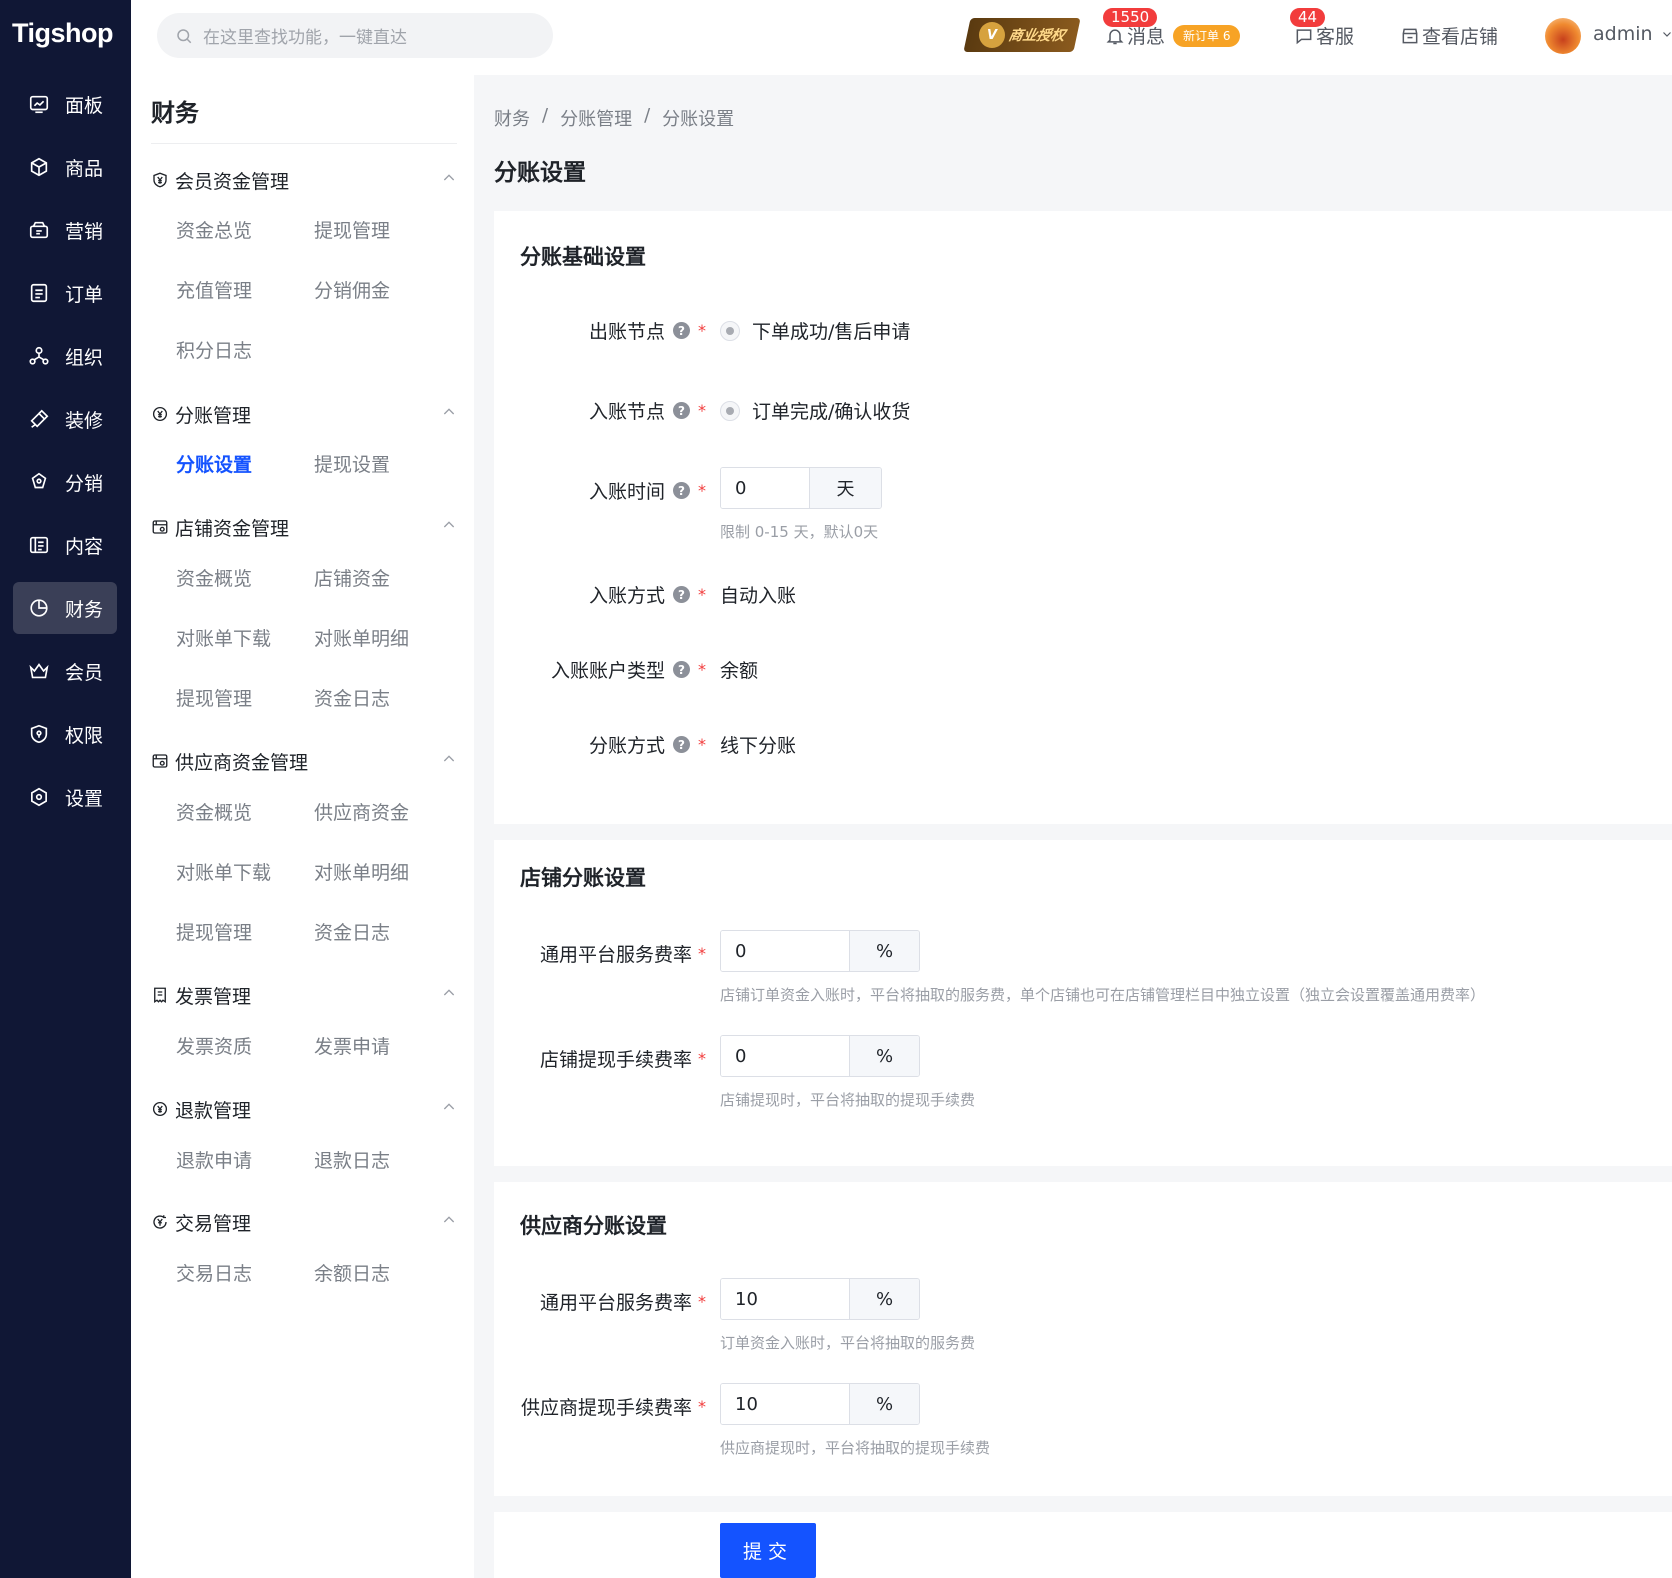  I want to click on field-label: 入账节点 ? *, so click(647, 410).